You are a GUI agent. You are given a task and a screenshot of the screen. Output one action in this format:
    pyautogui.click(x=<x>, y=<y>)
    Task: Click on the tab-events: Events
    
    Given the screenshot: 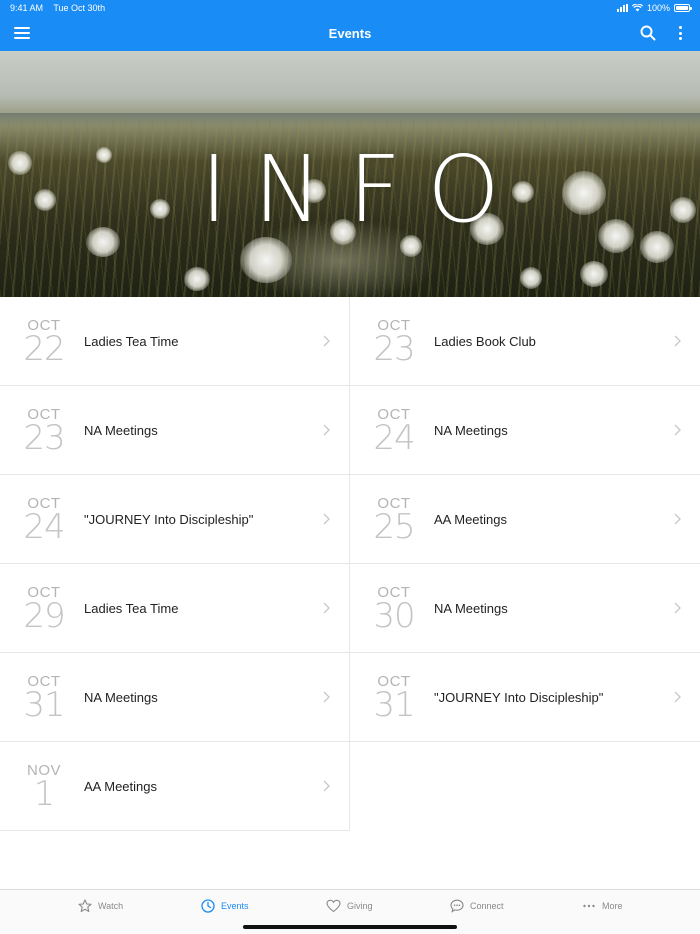 What is the action you would take?
    pyautogui.click(x=225, y=906)
    